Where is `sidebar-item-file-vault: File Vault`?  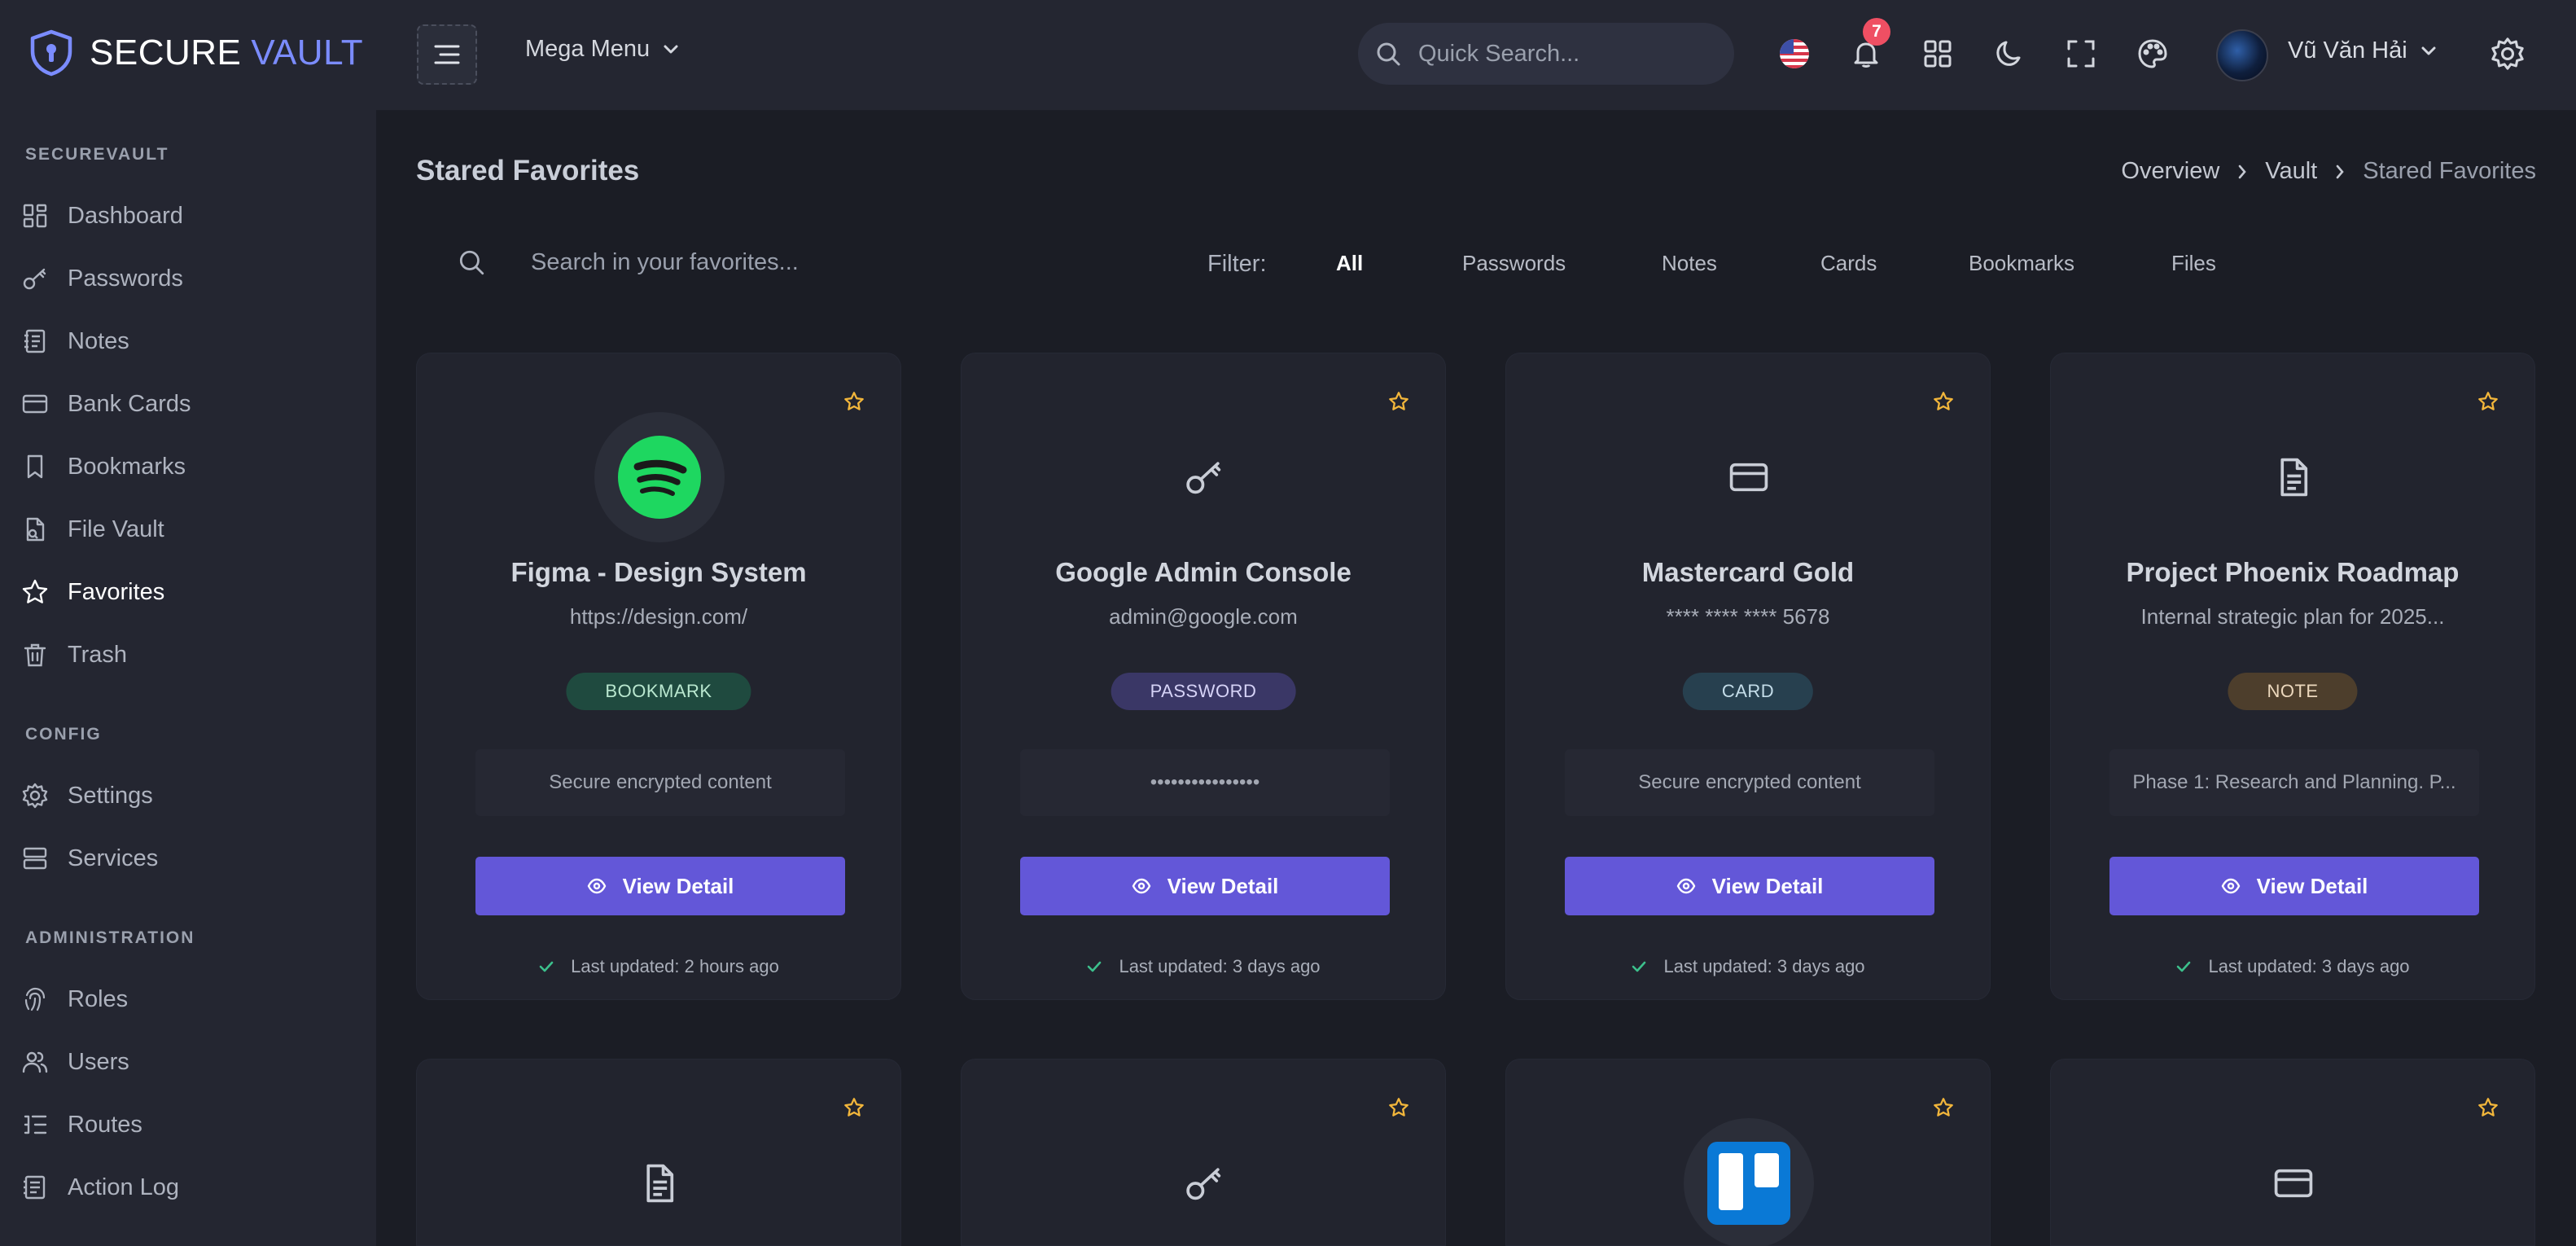 sidebar-item-file-vault: File Vault is located at coordinates (192, 530).